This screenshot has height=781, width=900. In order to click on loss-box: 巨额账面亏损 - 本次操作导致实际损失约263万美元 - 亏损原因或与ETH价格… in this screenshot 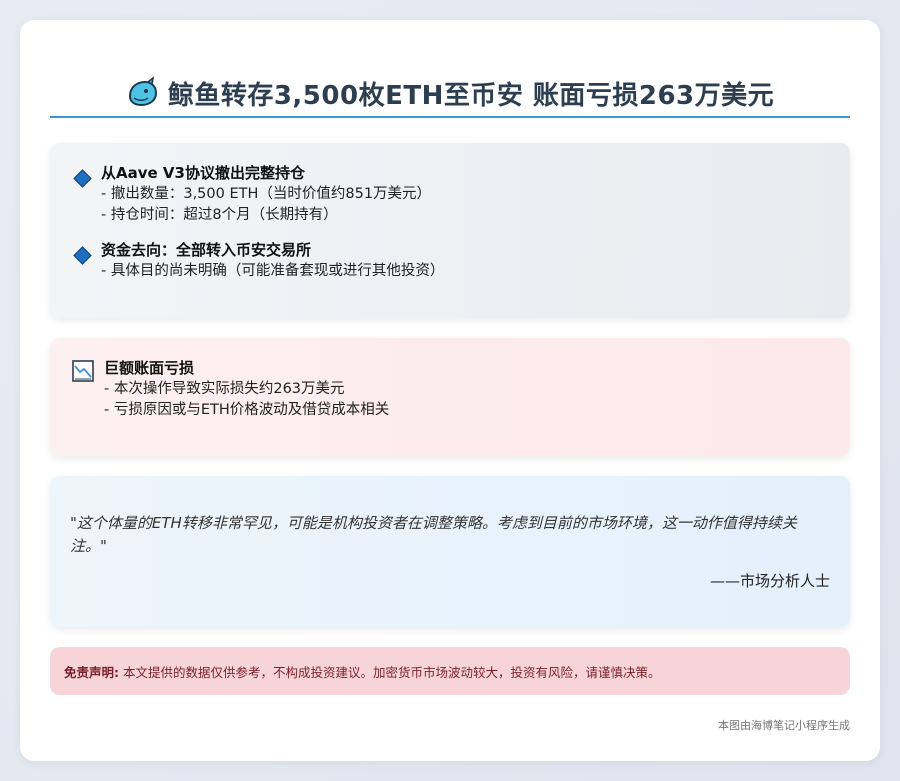, I will do `click(450, 397)`.